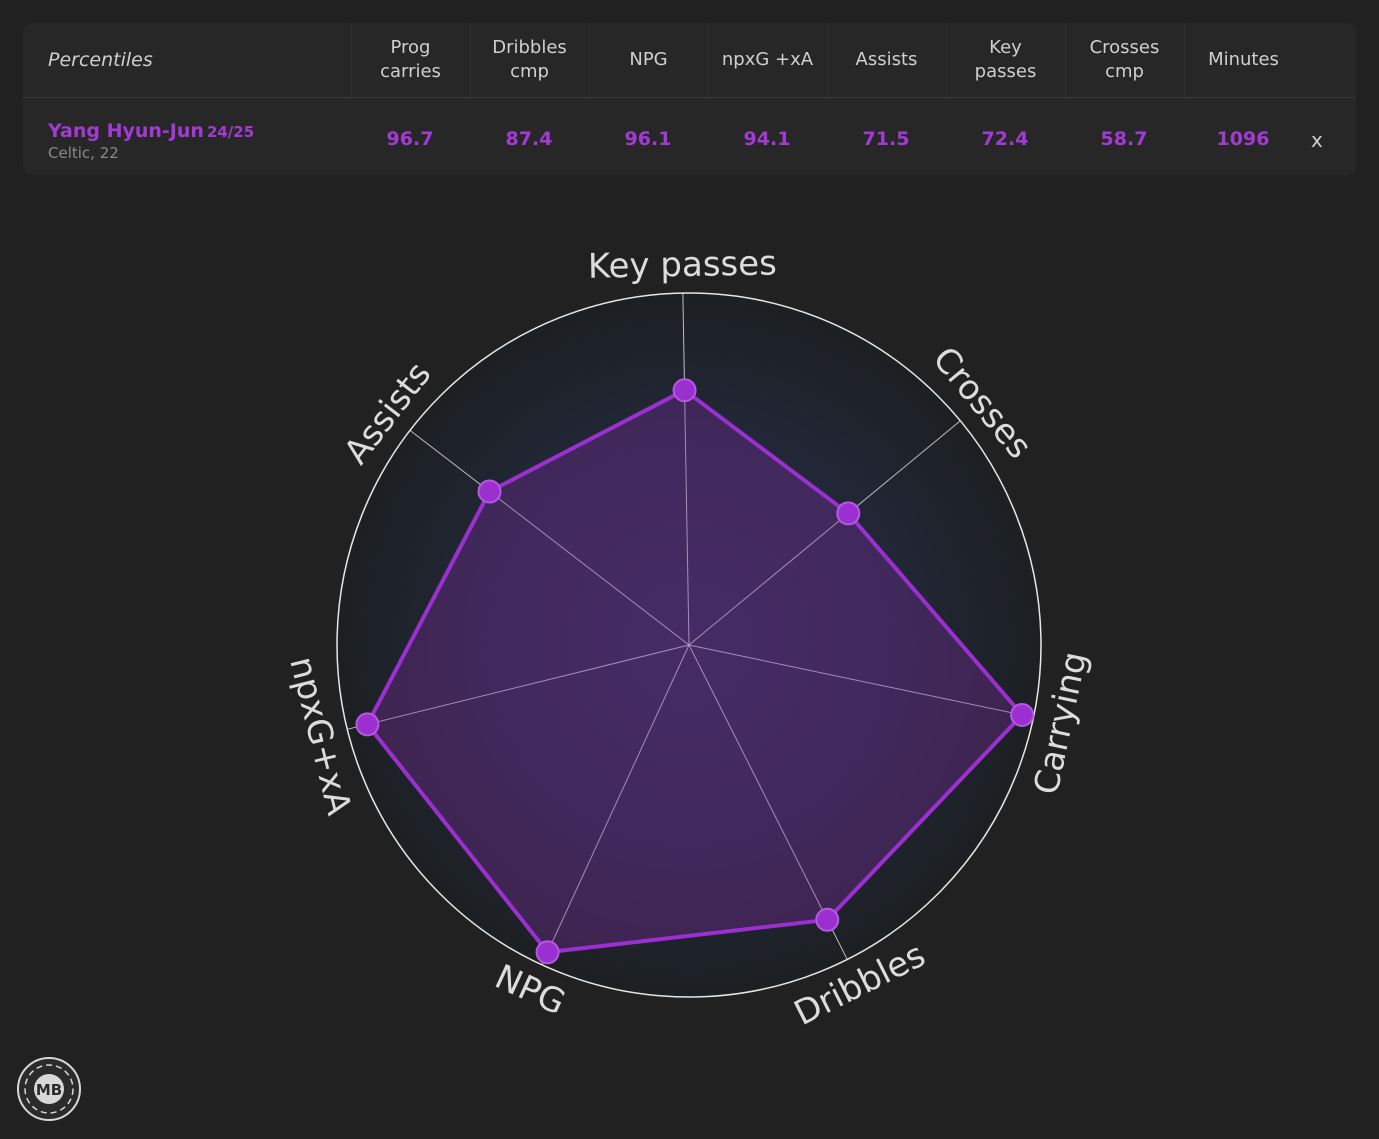 The height and width of the screenshot is (1139, 1379). I want to click on logo-text: MB, so click(49, 1090).